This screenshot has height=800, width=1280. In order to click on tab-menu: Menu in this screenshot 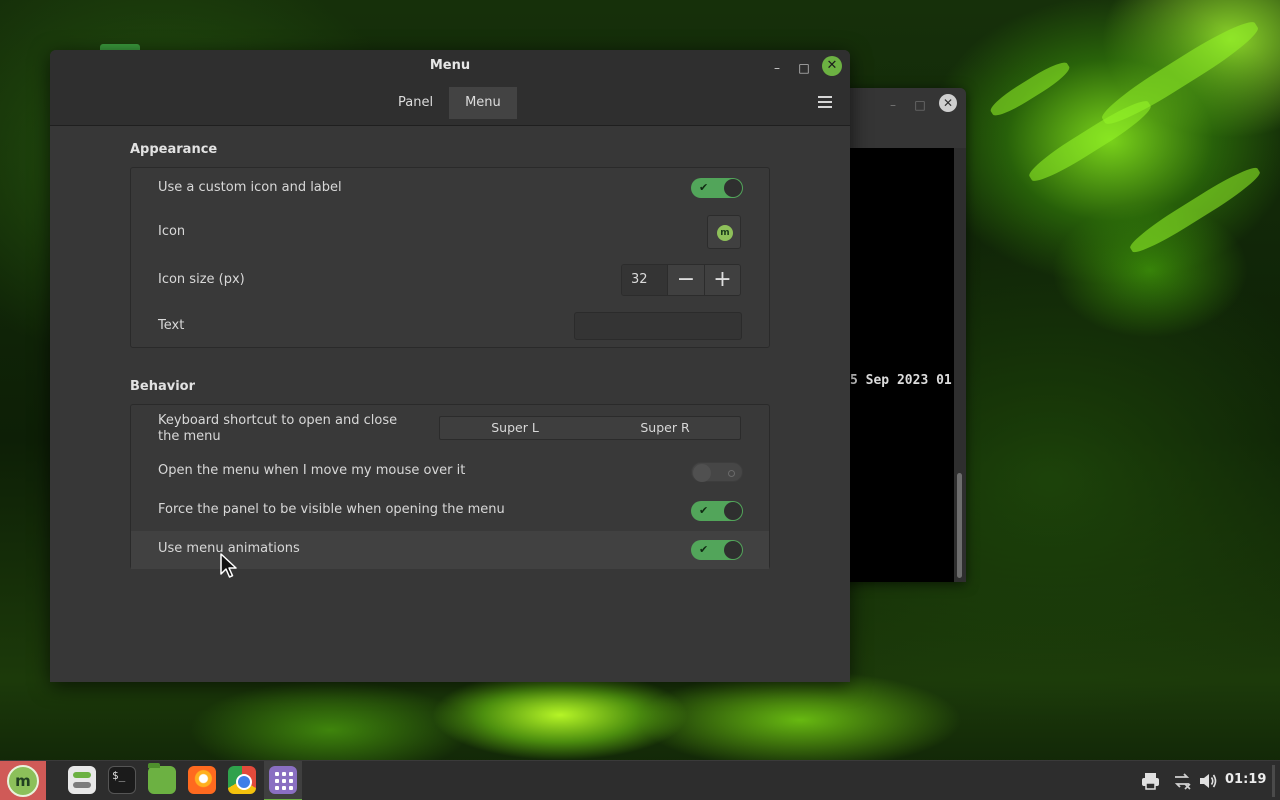, I will do `click(483, 103)`.